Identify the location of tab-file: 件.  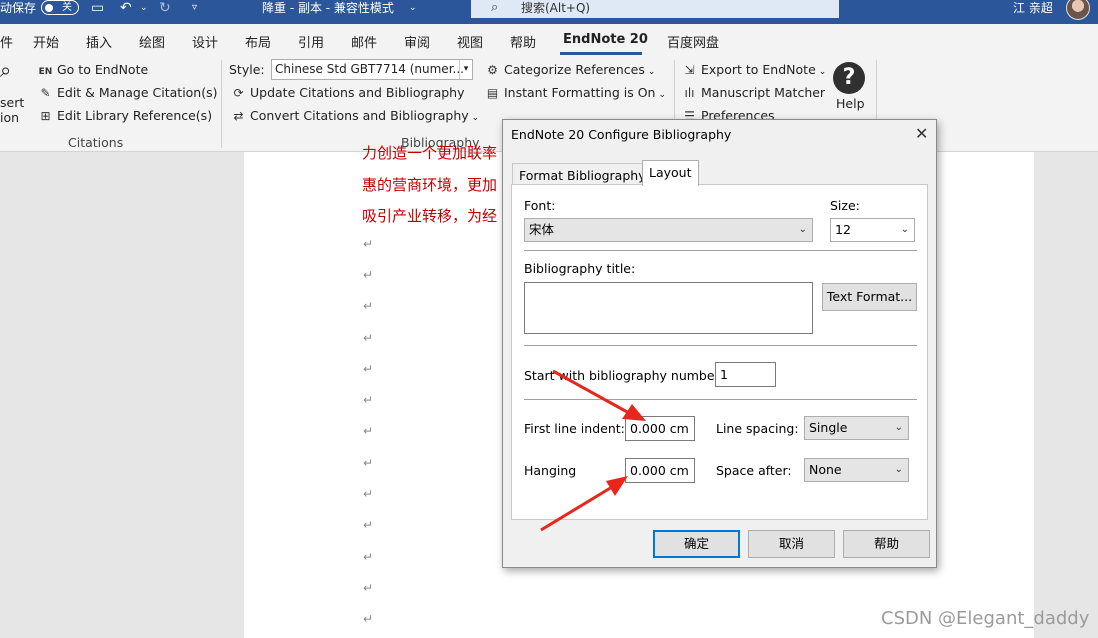
(6, 41).